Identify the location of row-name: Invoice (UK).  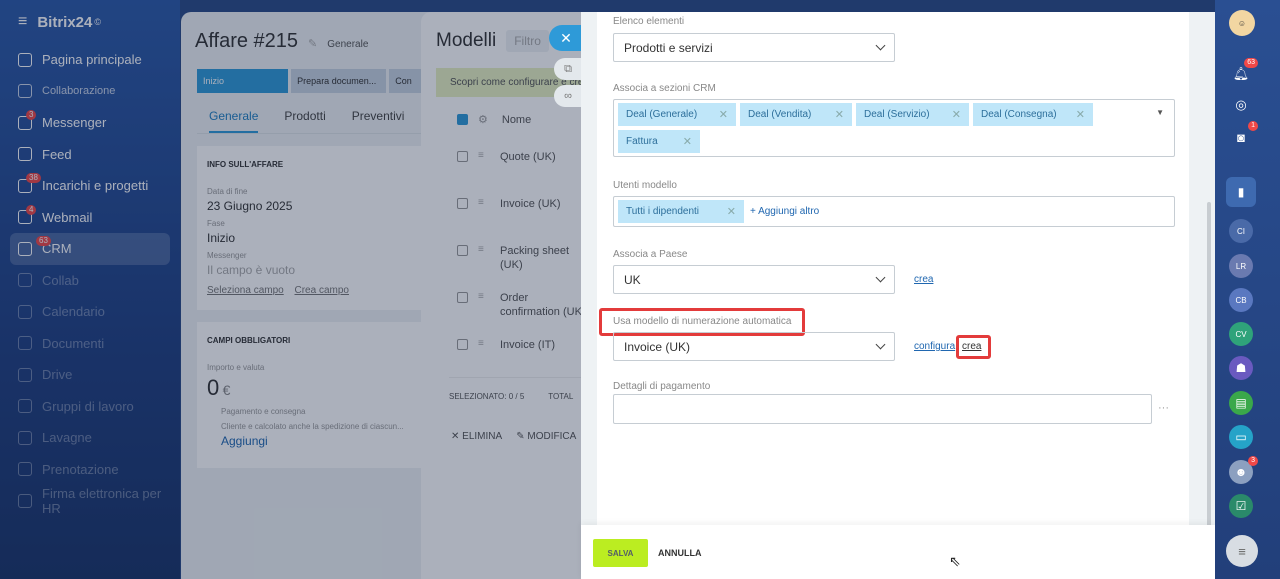
(545, 204).